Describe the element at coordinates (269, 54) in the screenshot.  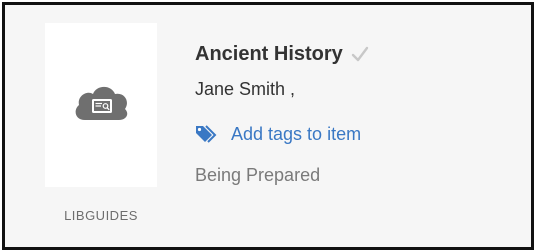
I see `item-title: Ancient History` at that location.